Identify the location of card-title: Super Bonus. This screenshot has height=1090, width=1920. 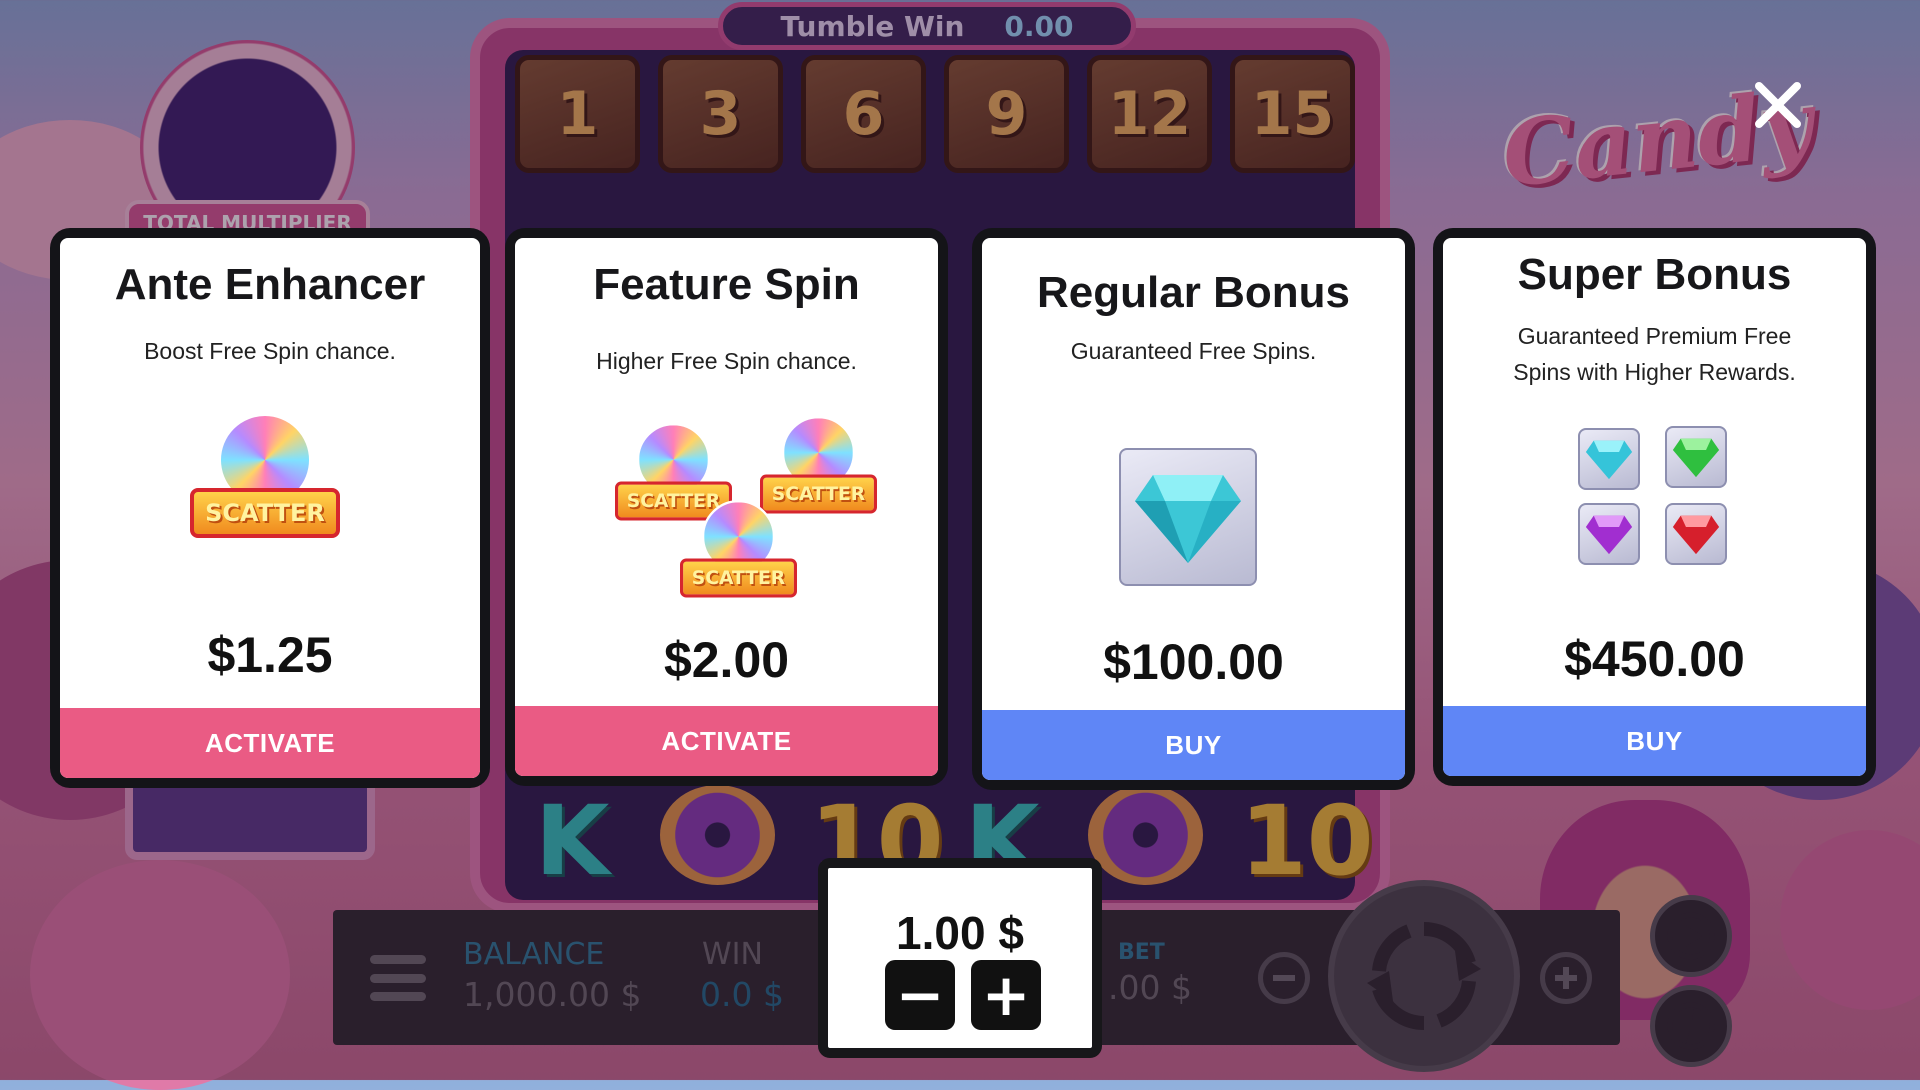
(1654, 274).